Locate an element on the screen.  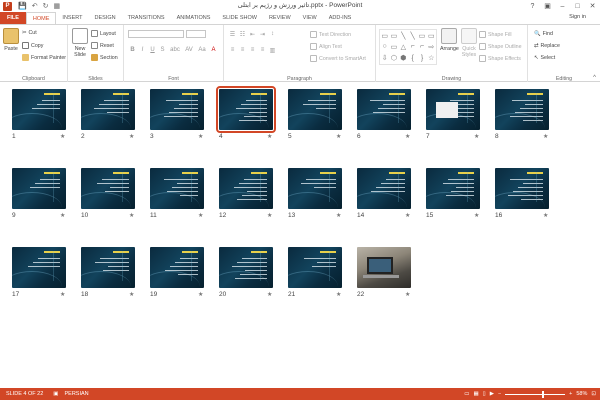
shape-item: ⬢ is located at coordinates (403, 58).